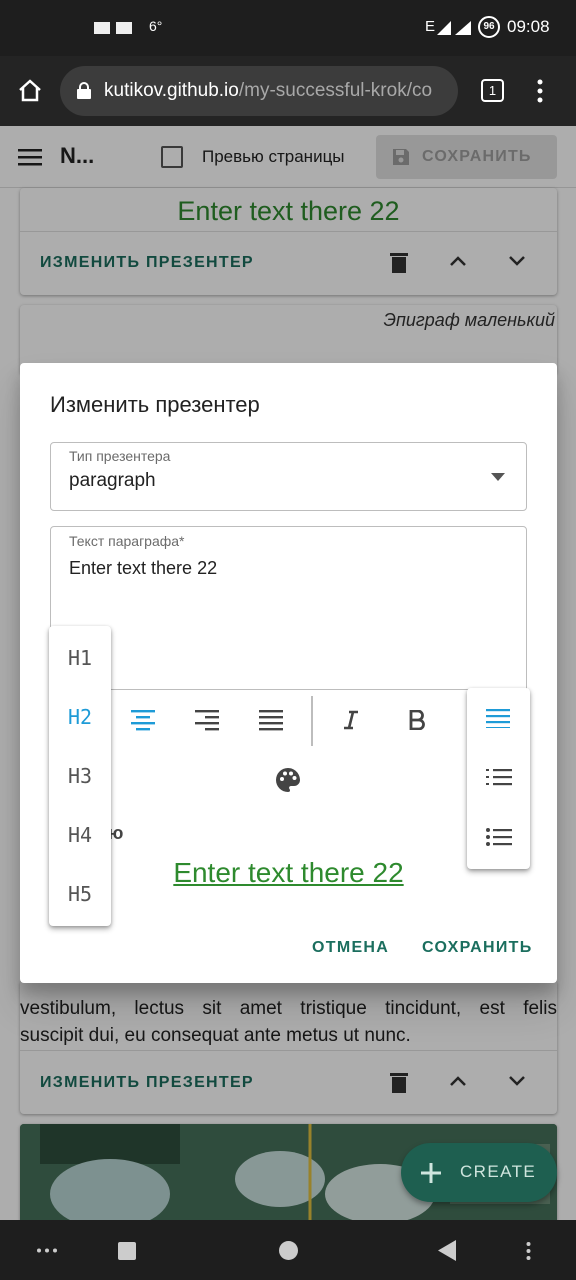 The width and height of the screenshot is (576, 1280). I want to click on numbered-list-option, so click(499, 780).